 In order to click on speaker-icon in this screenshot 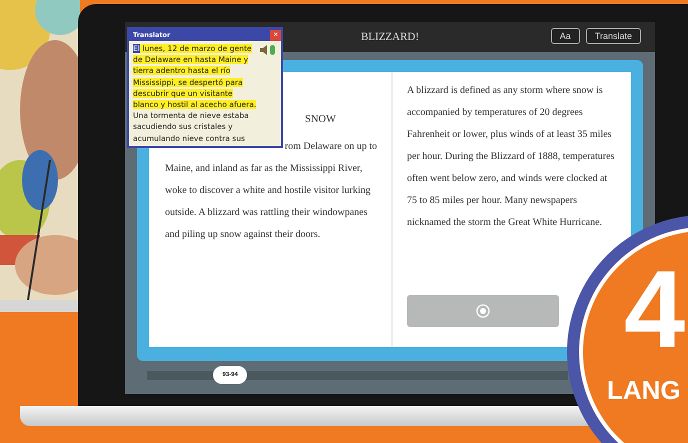, I will do `click(268, 50)`.